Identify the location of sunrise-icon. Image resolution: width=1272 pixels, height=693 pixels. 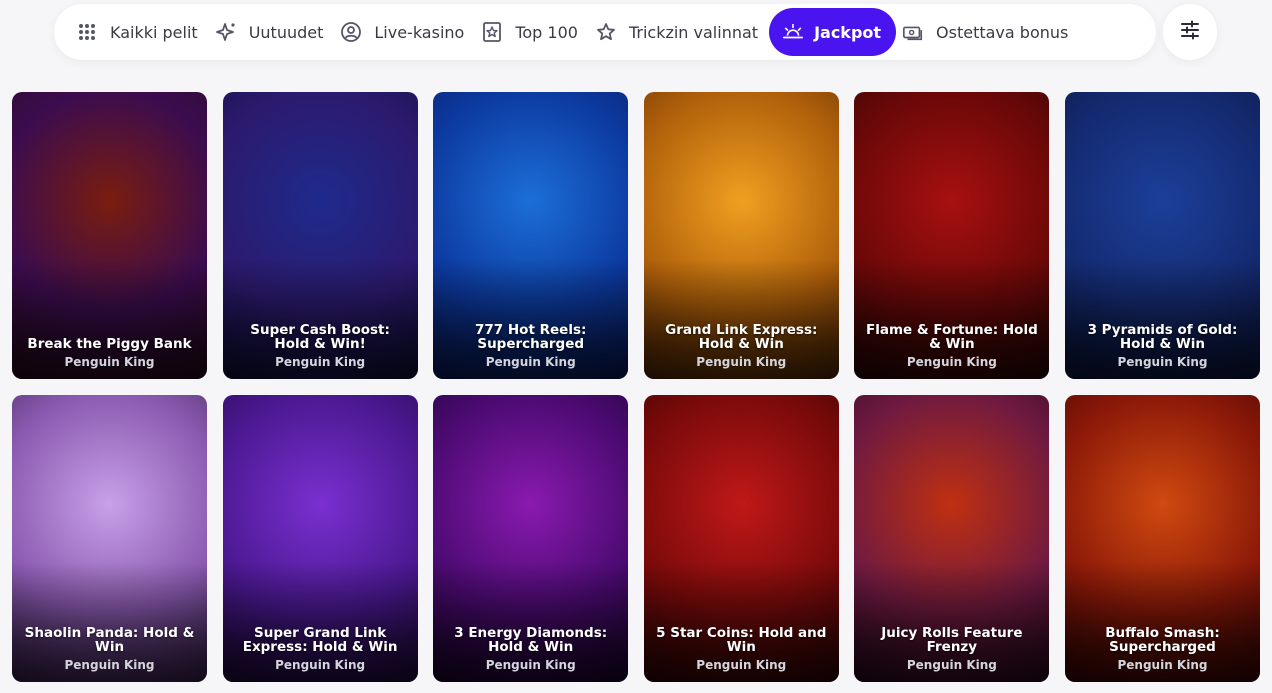
(793, 32).